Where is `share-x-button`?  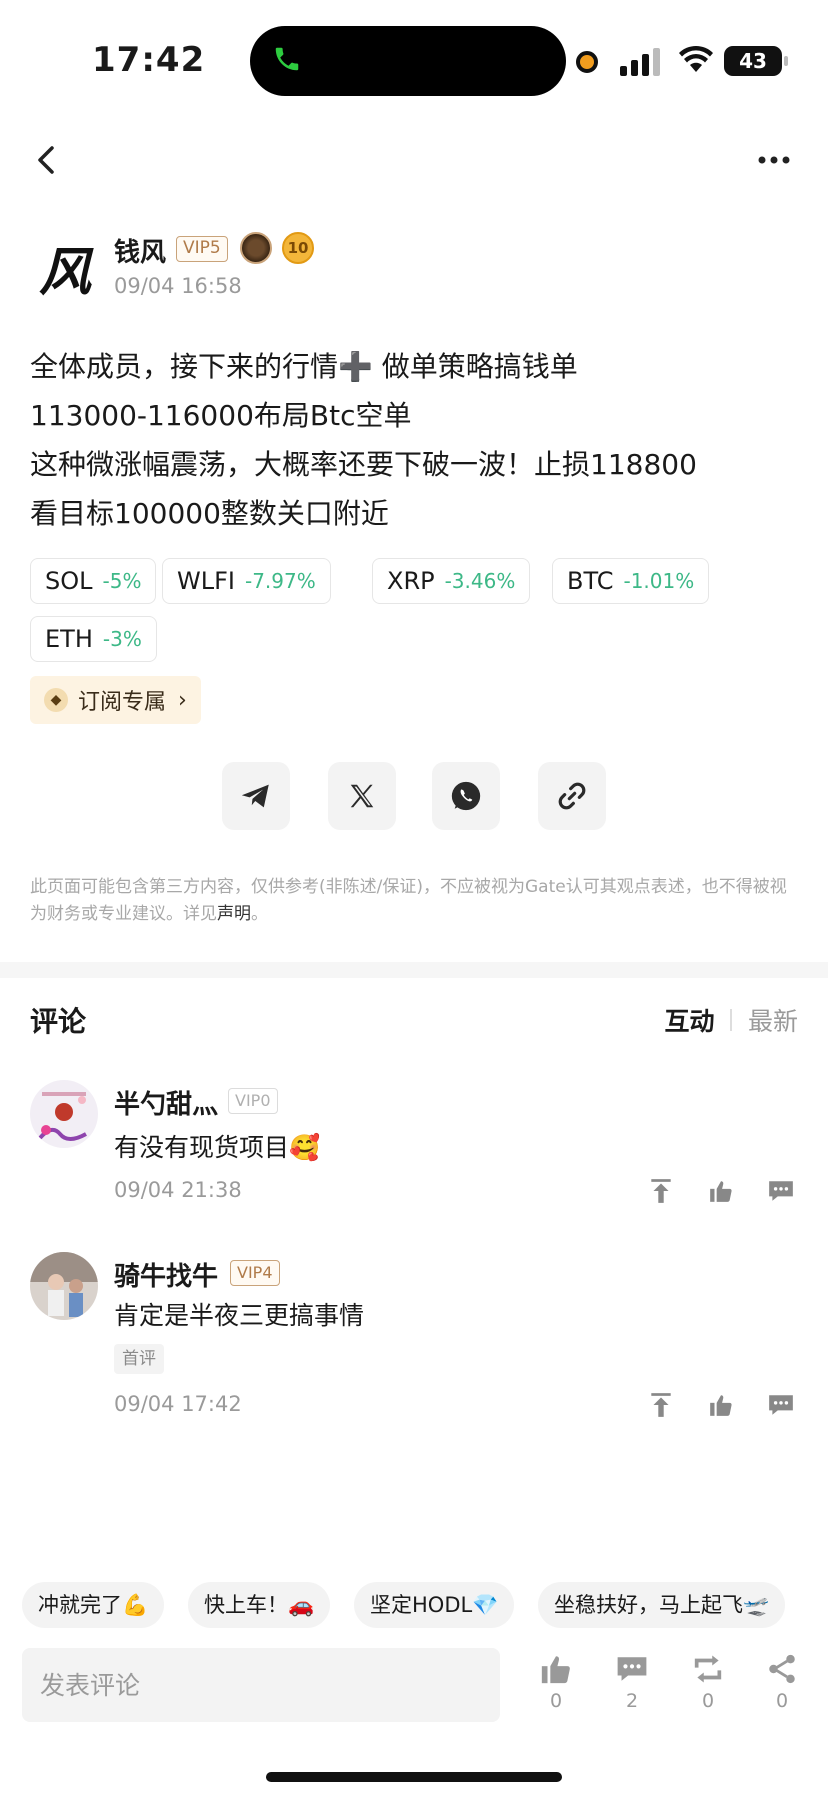 share-x-button is located at coordinates (362, 796).